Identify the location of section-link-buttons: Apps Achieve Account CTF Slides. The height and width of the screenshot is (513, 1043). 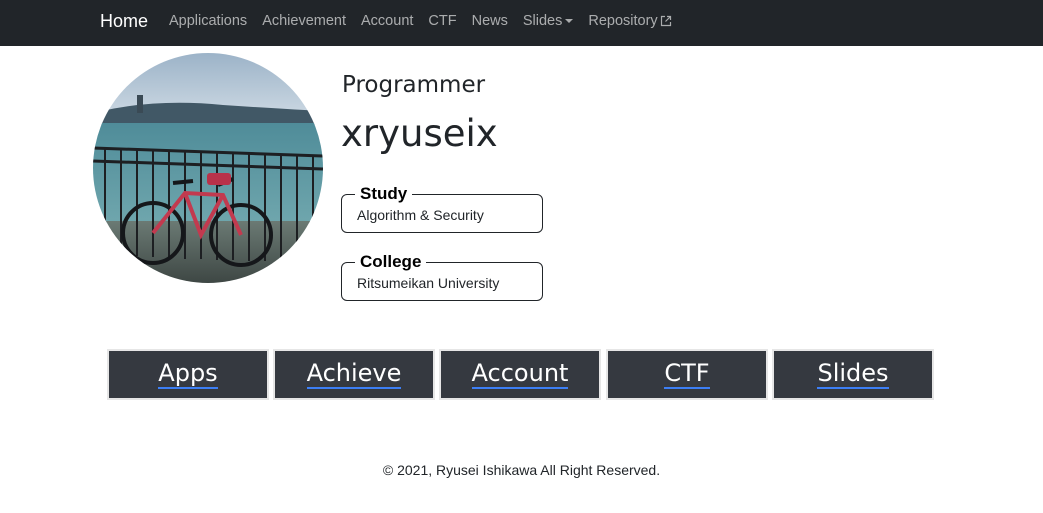
(521, 375).